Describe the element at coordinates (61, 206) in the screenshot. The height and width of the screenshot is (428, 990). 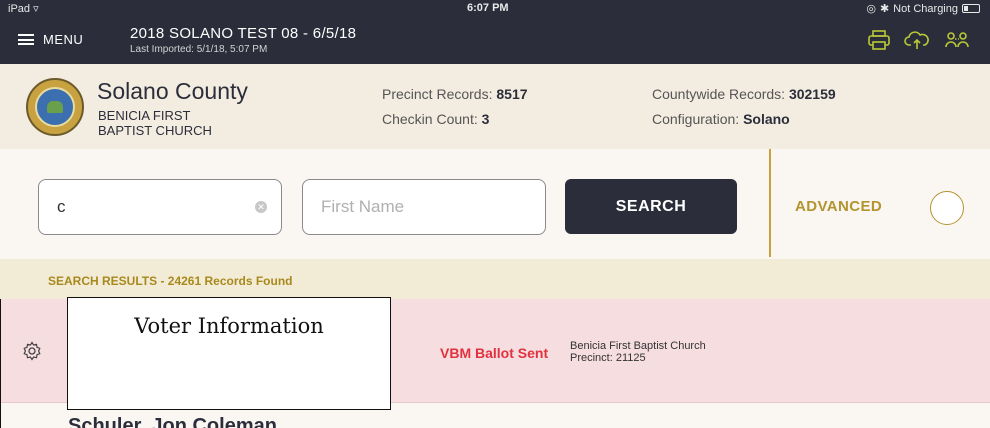
I see `last-name-value: c` at that location.